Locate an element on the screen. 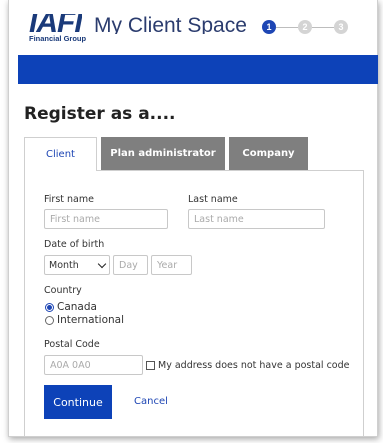 This screenshot has height=443, width=383. tab-plan-administrator: Plan administrator is located at coordinates (163, 153).